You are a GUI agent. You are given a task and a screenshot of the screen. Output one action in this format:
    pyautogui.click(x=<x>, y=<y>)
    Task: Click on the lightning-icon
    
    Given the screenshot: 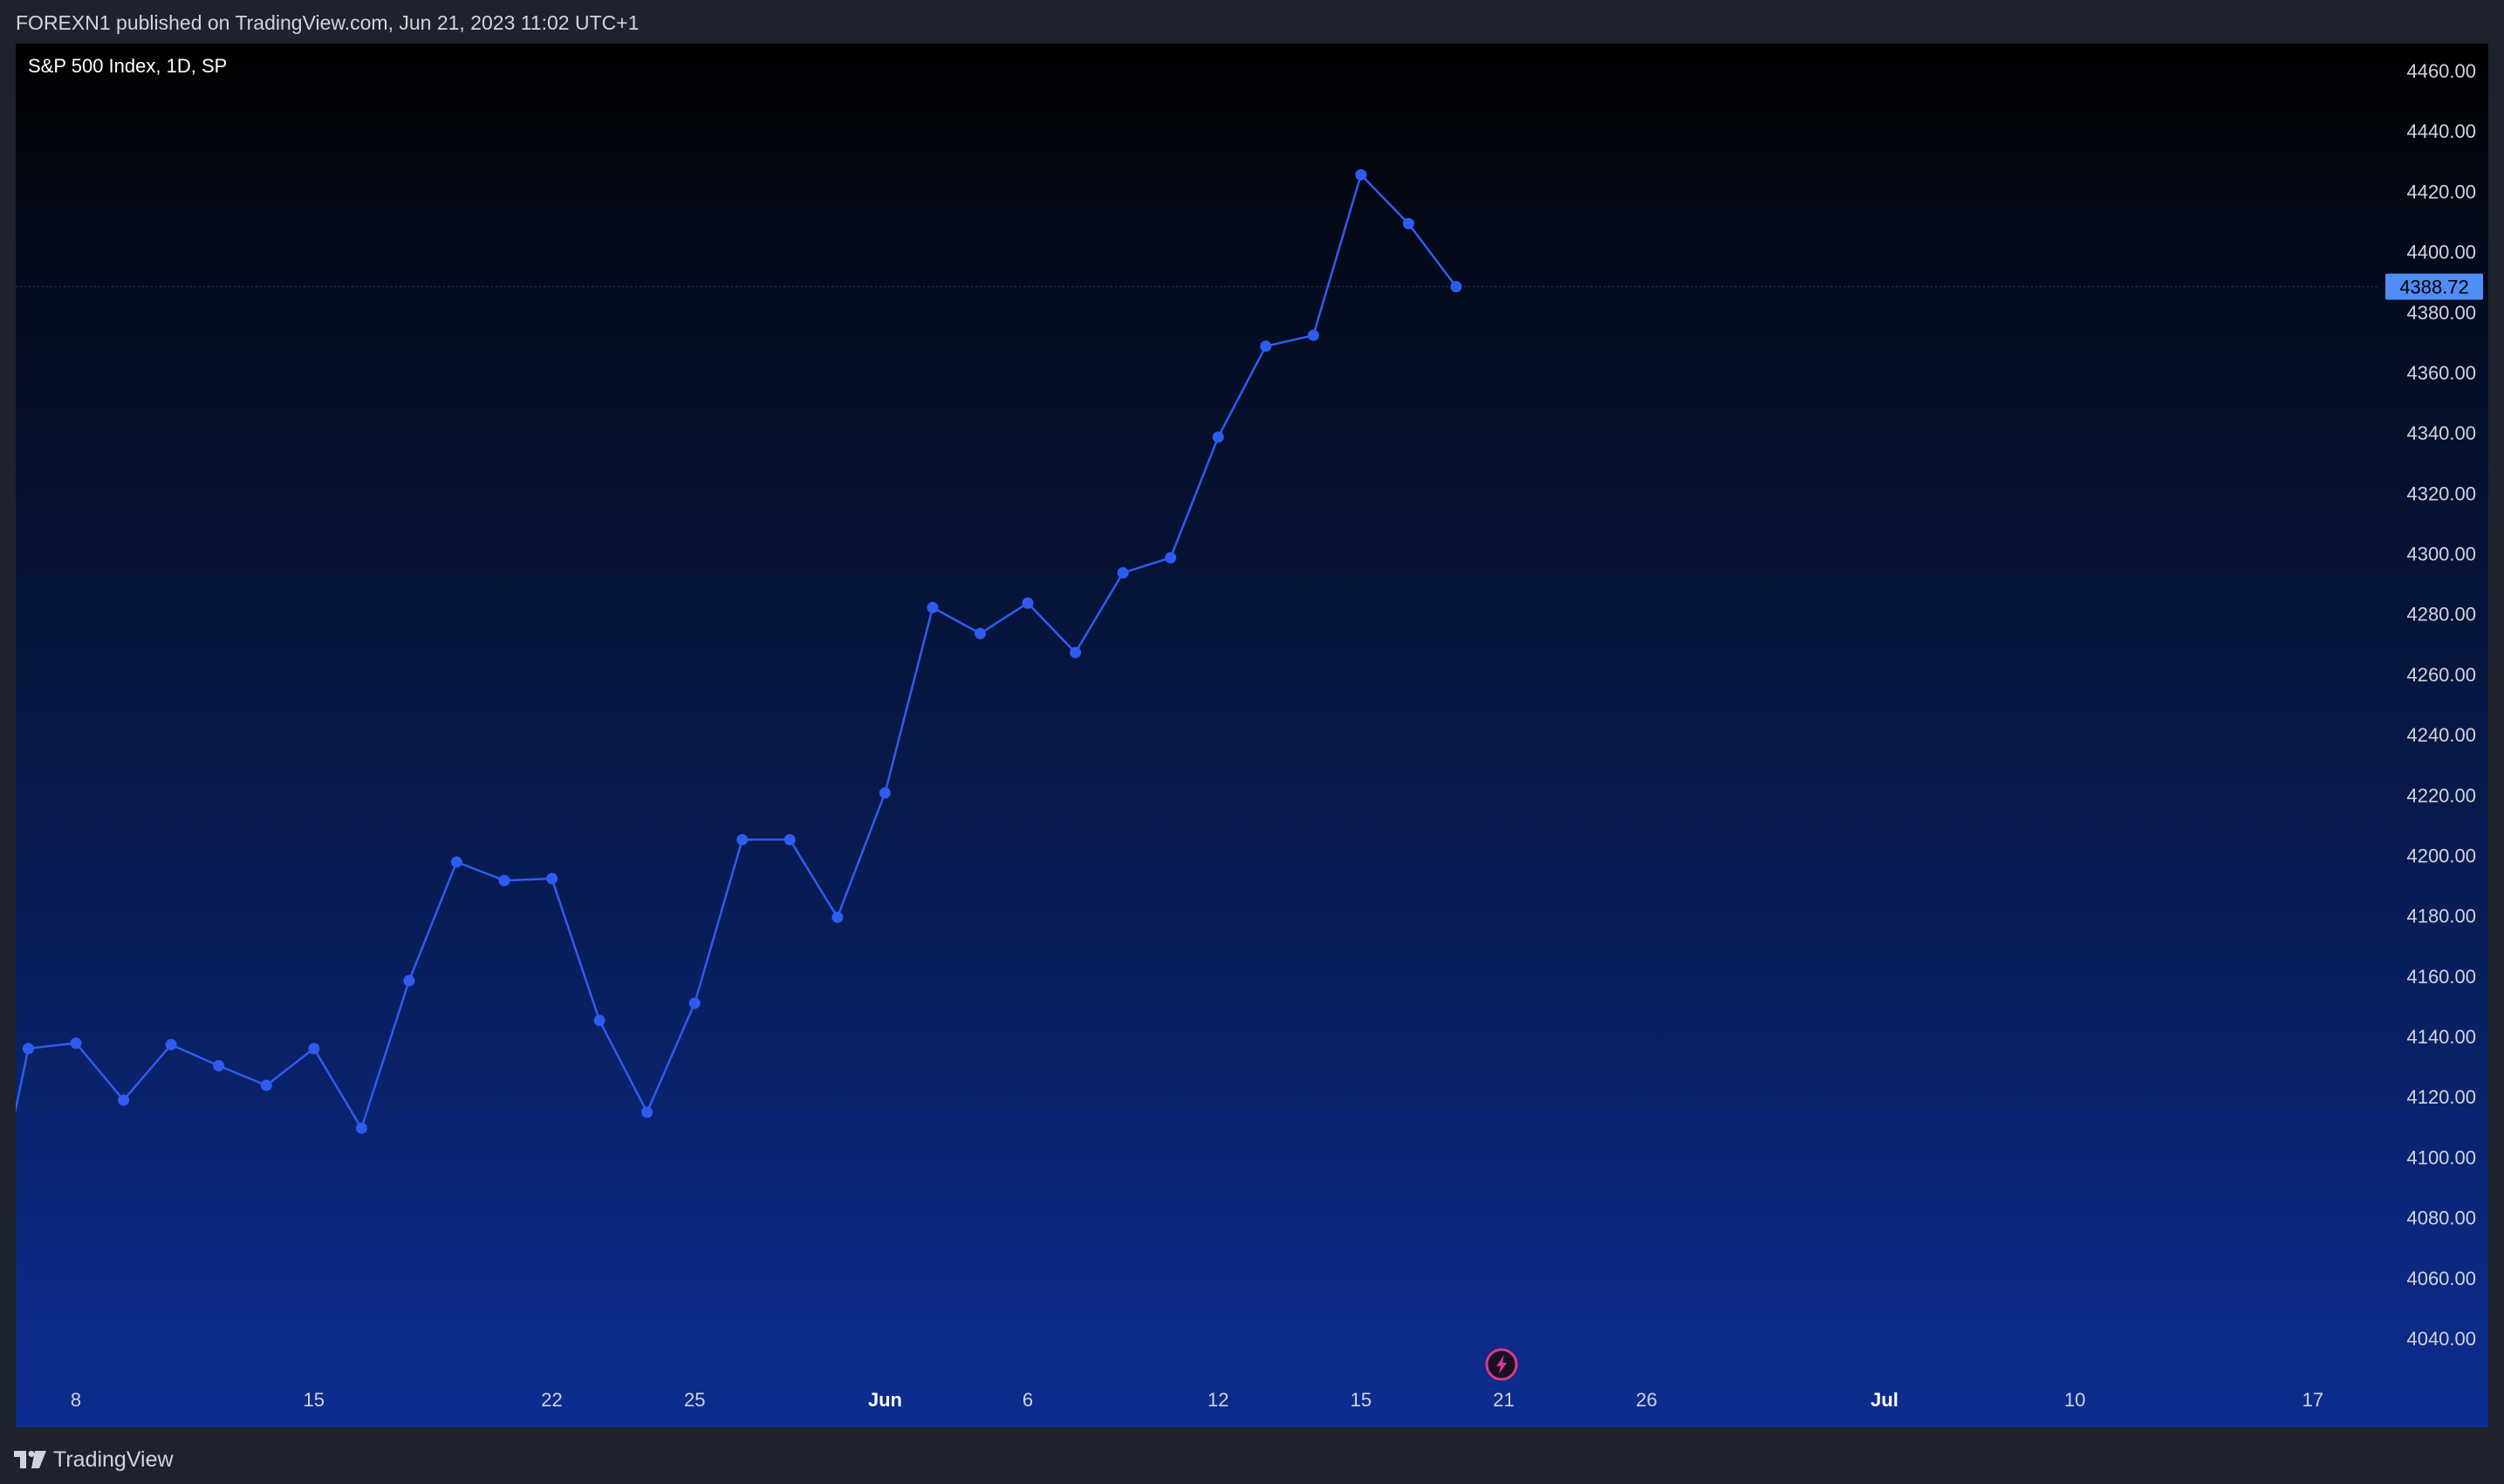 What is the action you would take?
    pyautogui.click(x=1501, y=1364)
    